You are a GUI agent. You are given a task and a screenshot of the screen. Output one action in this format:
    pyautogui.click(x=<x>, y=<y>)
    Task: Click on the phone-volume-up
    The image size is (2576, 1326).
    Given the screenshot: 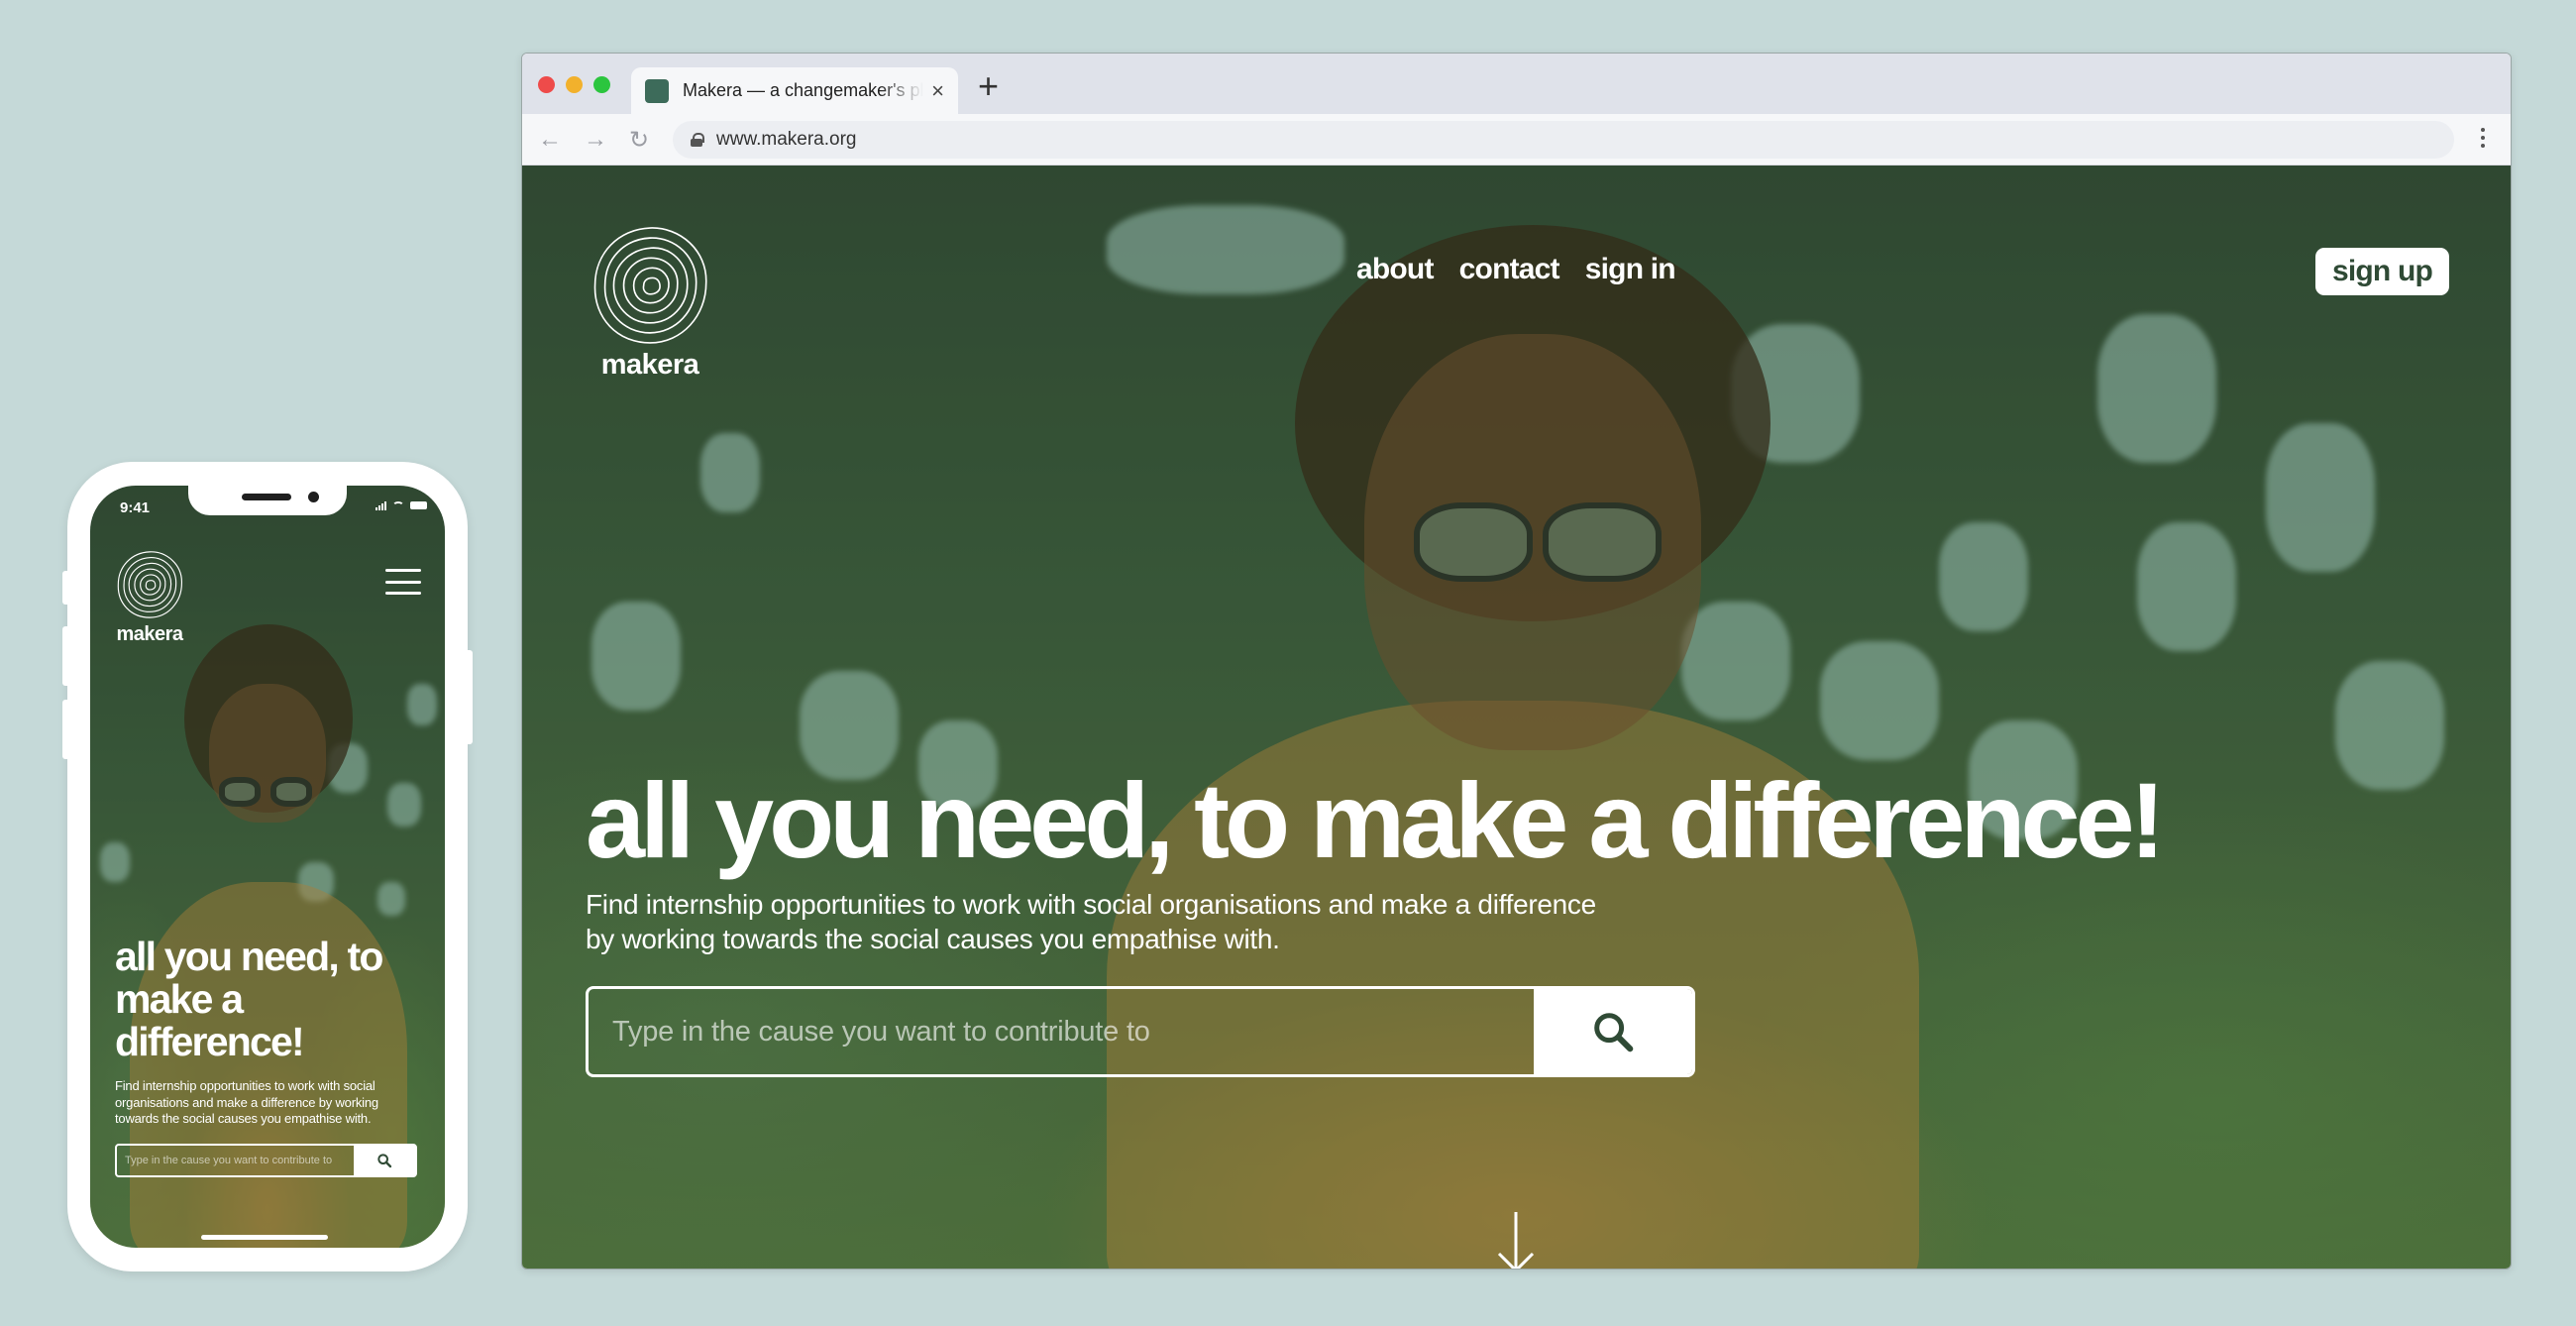 What is the action you would take?
    pyautogui.click(x=65, y=656)
    